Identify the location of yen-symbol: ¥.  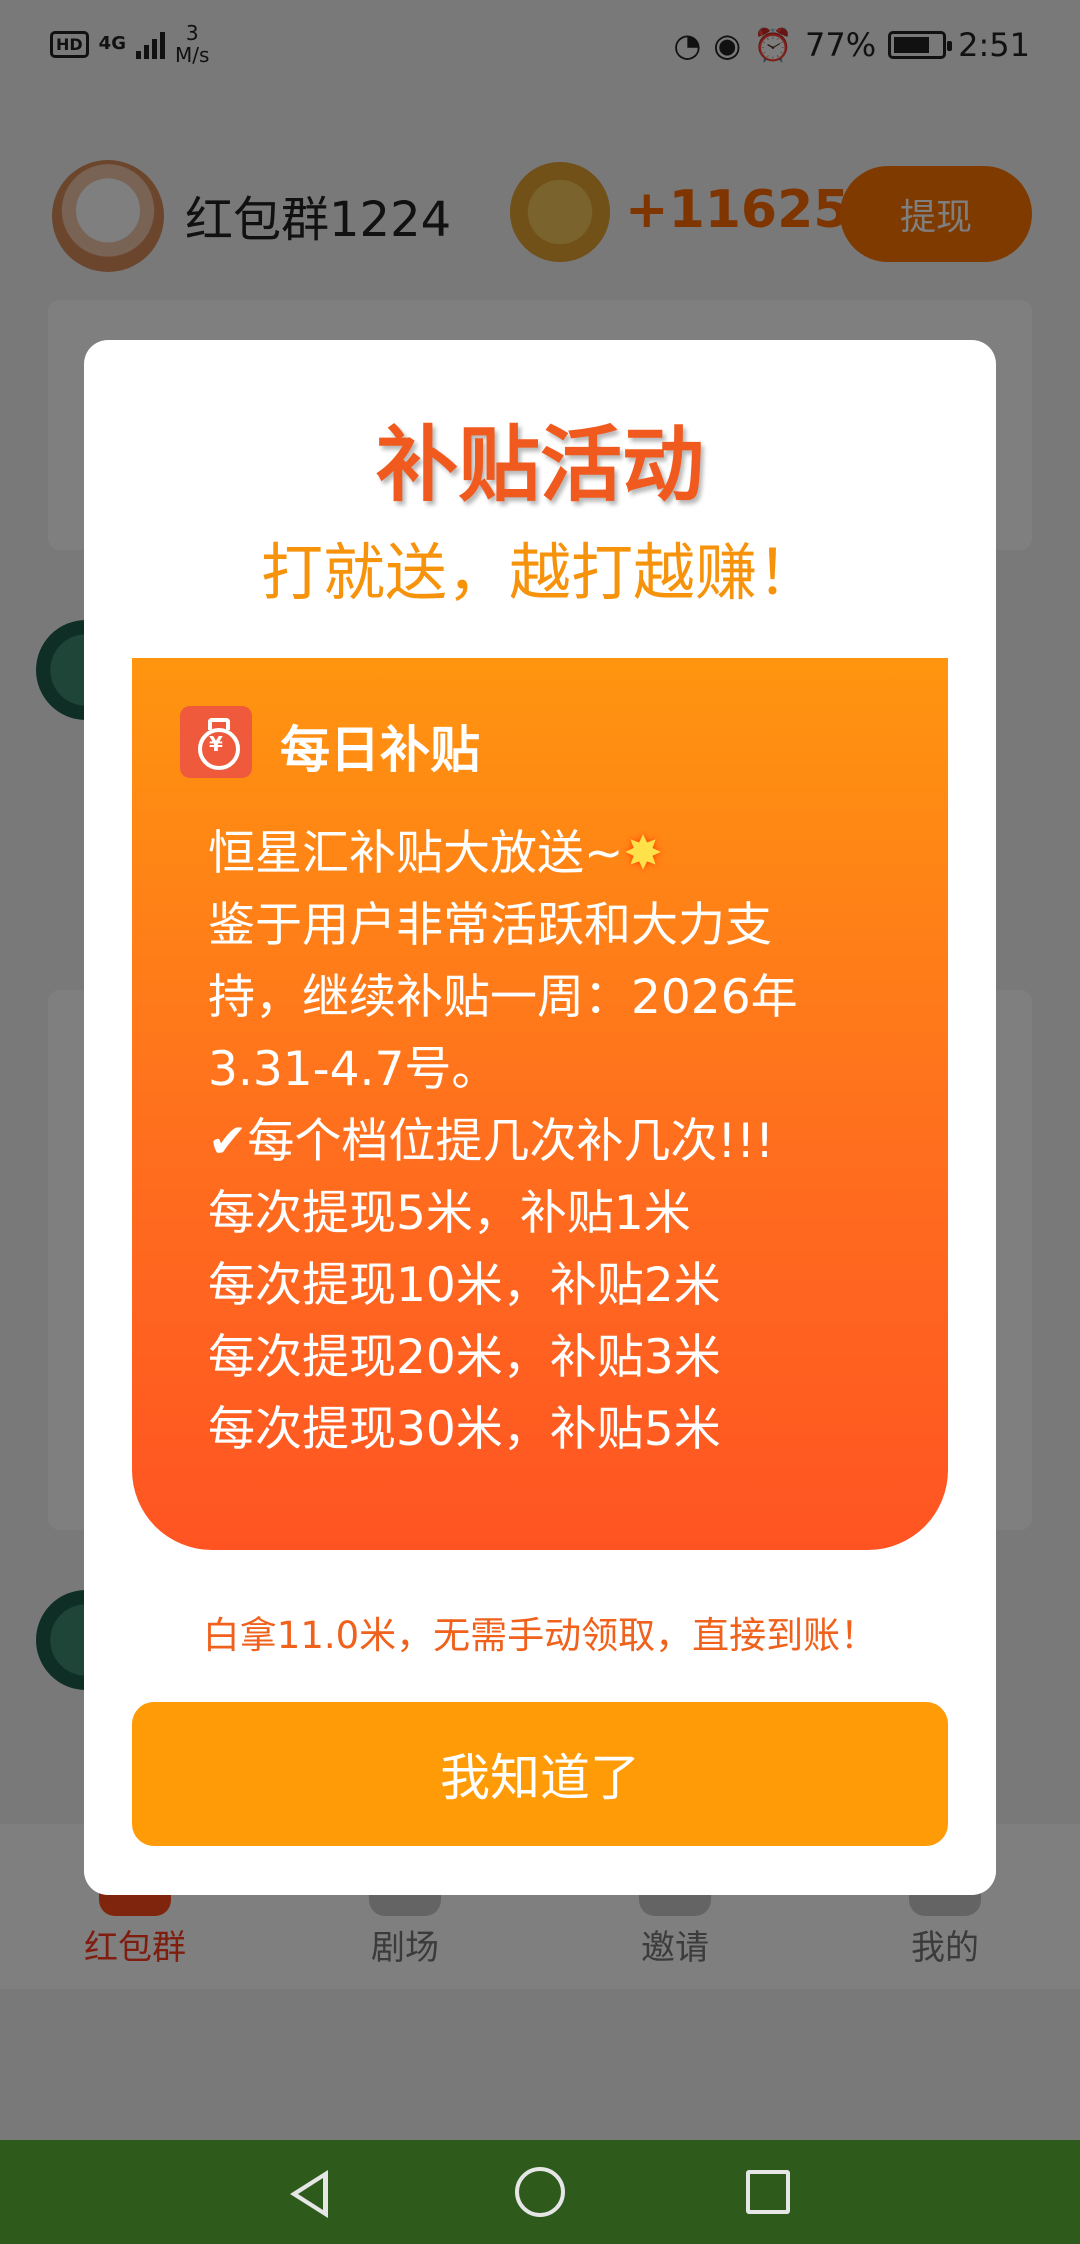
(216, 744).